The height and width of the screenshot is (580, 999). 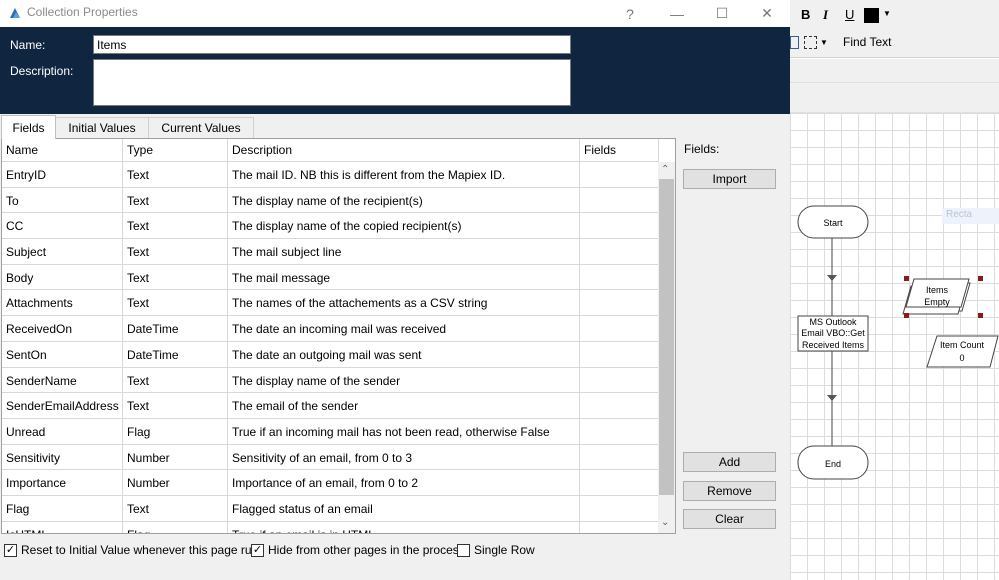 I want to click on cell-name: Importance, so click(x=62, y=482).